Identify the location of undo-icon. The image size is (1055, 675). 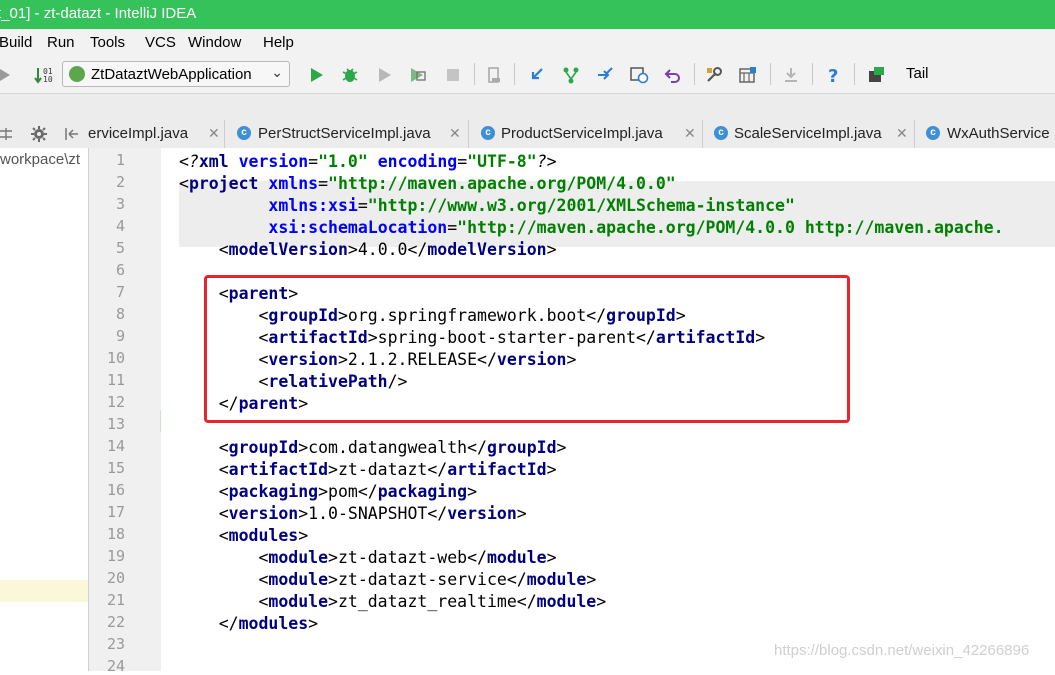
(673, 75).